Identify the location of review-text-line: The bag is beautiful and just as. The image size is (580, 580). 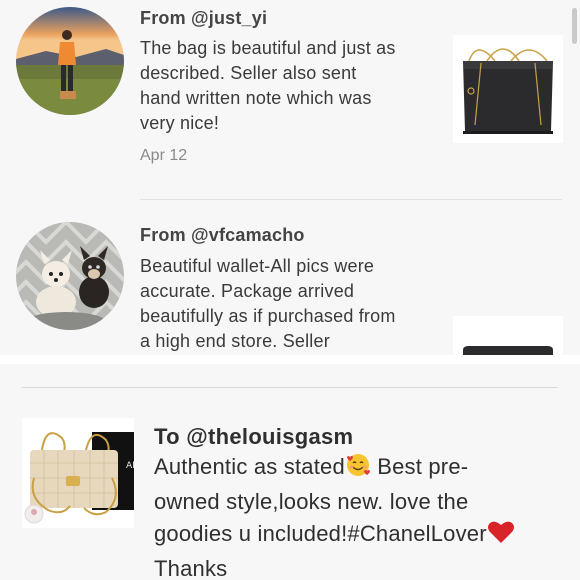
(268, 48).